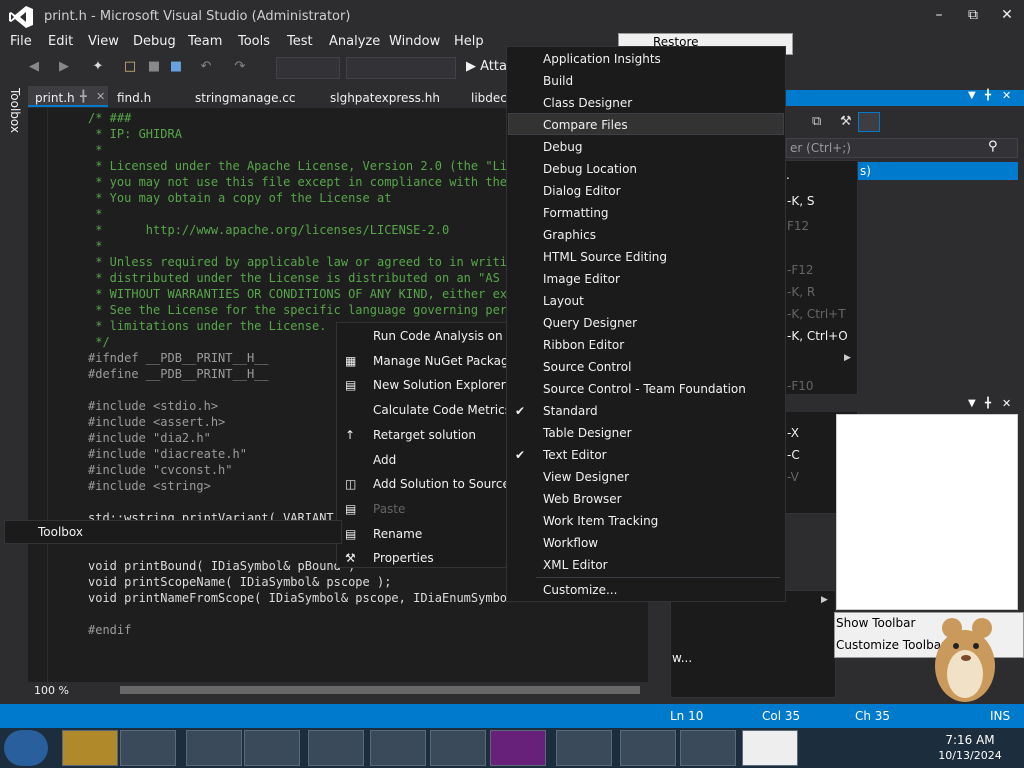 The image size is (1024, 768). Describe the element at coordinates (646, 477) in the screenshot. I see `toolbar-menu-item: View Designer` at that location.